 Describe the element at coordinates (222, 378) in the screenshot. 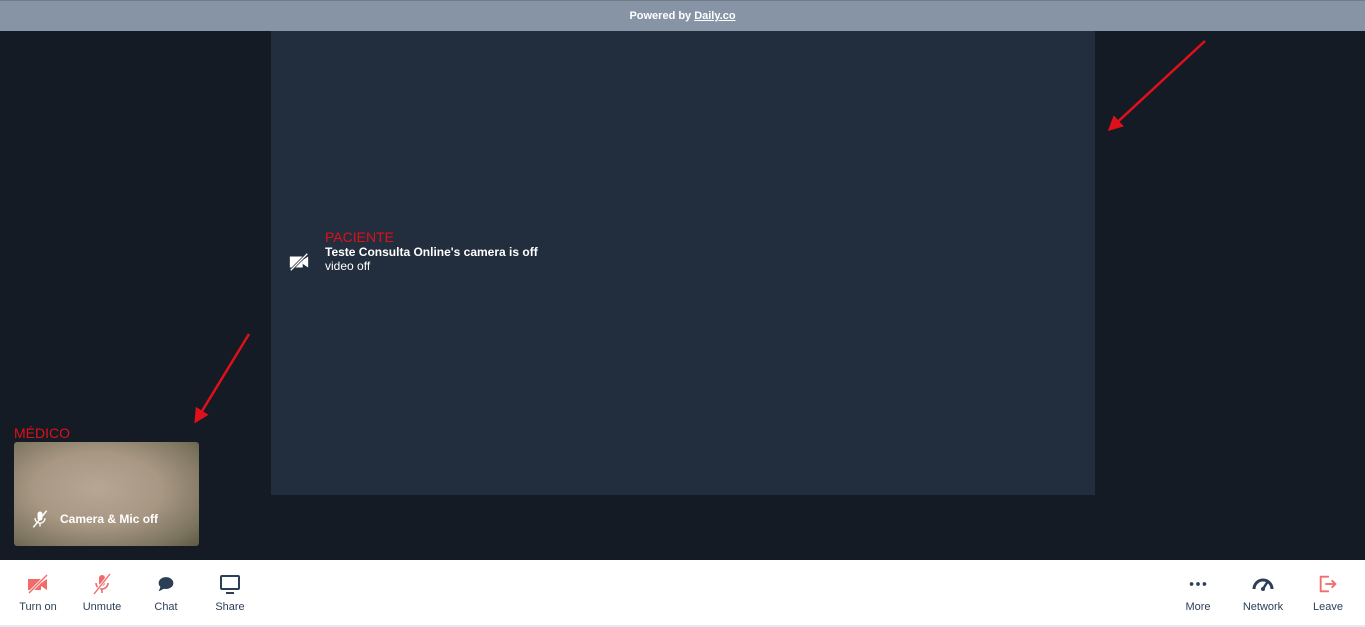

I see `arrow-to-self` at that location.